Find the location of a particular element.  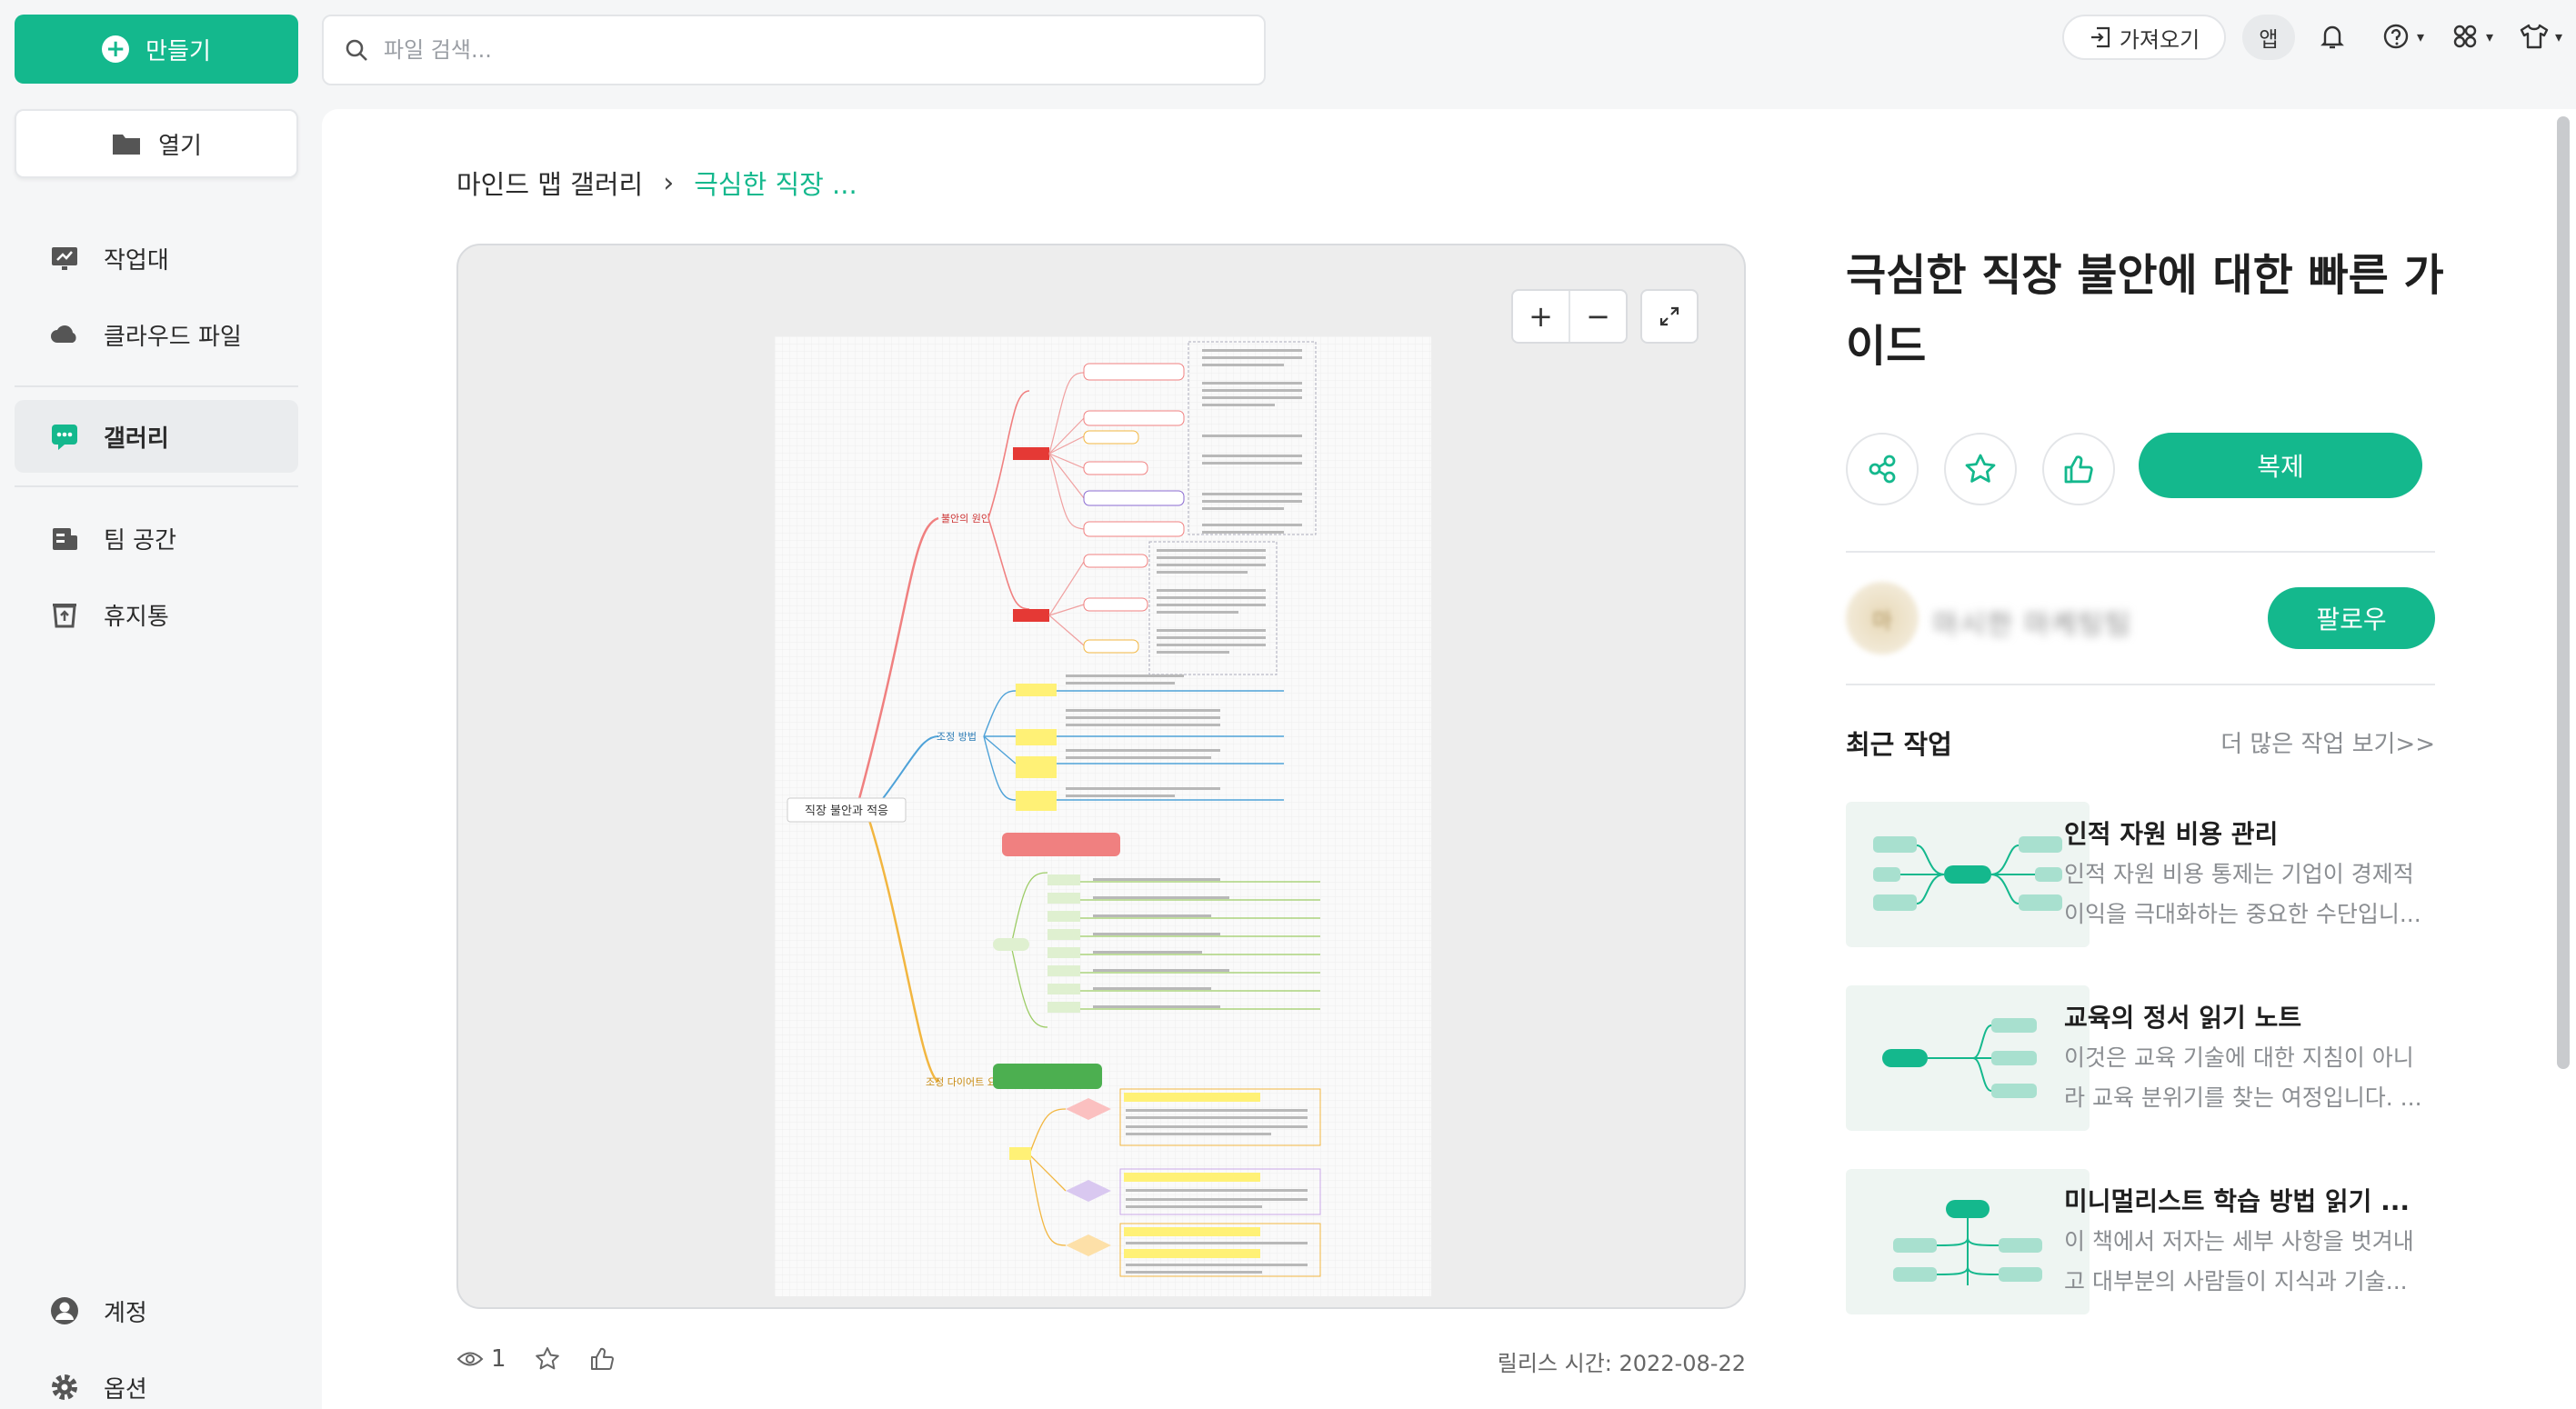

sidebar-item-trash: 휴지통 is located at coordinates (156, 614).